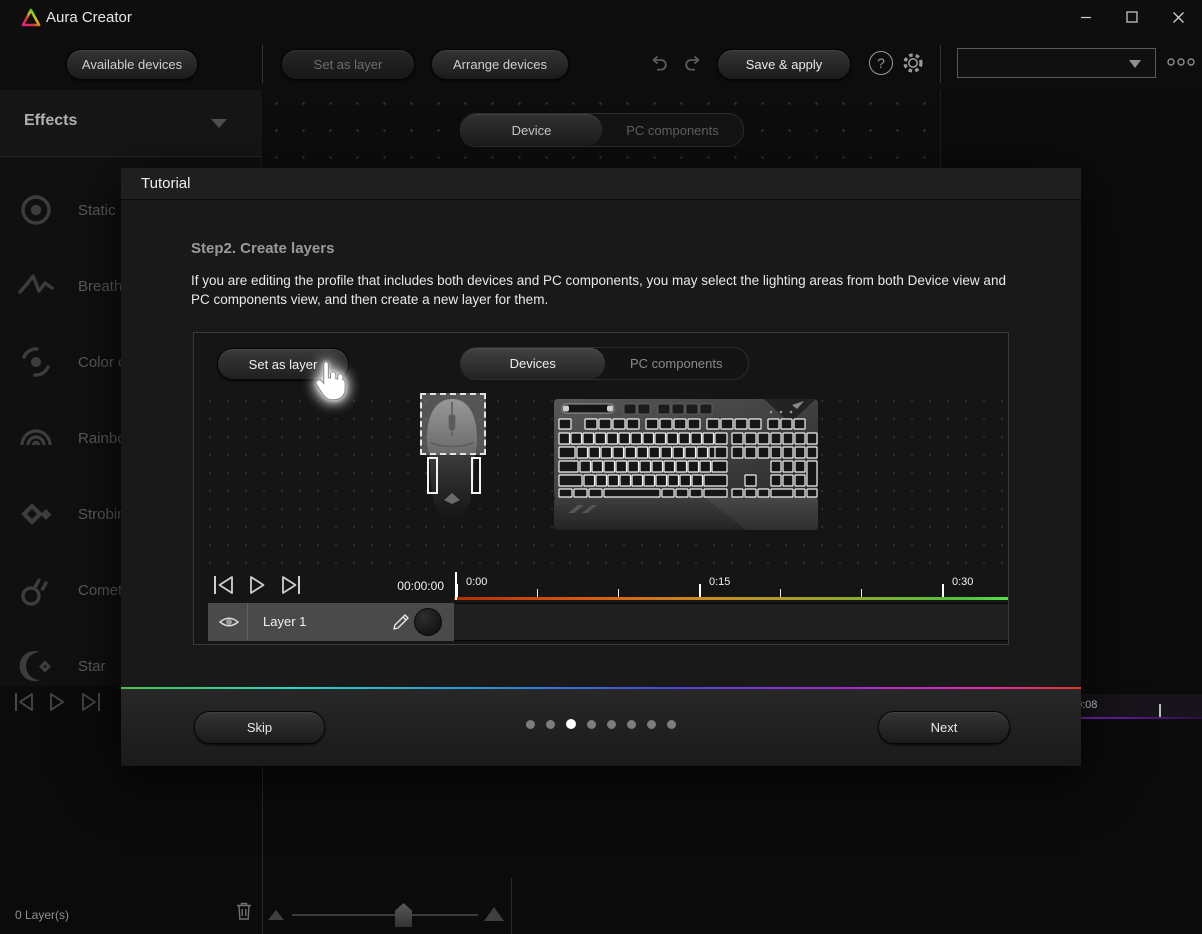  Describe the element at coordinates (720, 582) in the screenshot. I see `ruler-tick-label: 0:15` at that location.